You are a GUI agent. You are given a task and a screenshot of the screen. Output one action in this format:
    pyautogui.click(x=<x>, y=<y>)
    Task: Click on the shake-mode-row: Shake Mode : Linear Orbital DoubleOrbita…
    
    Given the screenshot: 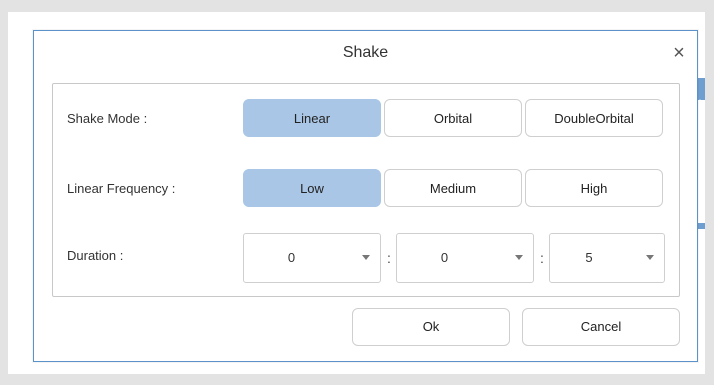 What is the action you would take?
    pyautogui.click(x=366, y=119)
    